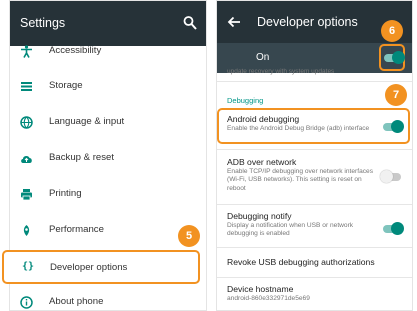  Describe the element at coordinates (26, 86) in the screenshot. I see `storage-icon` at that location.